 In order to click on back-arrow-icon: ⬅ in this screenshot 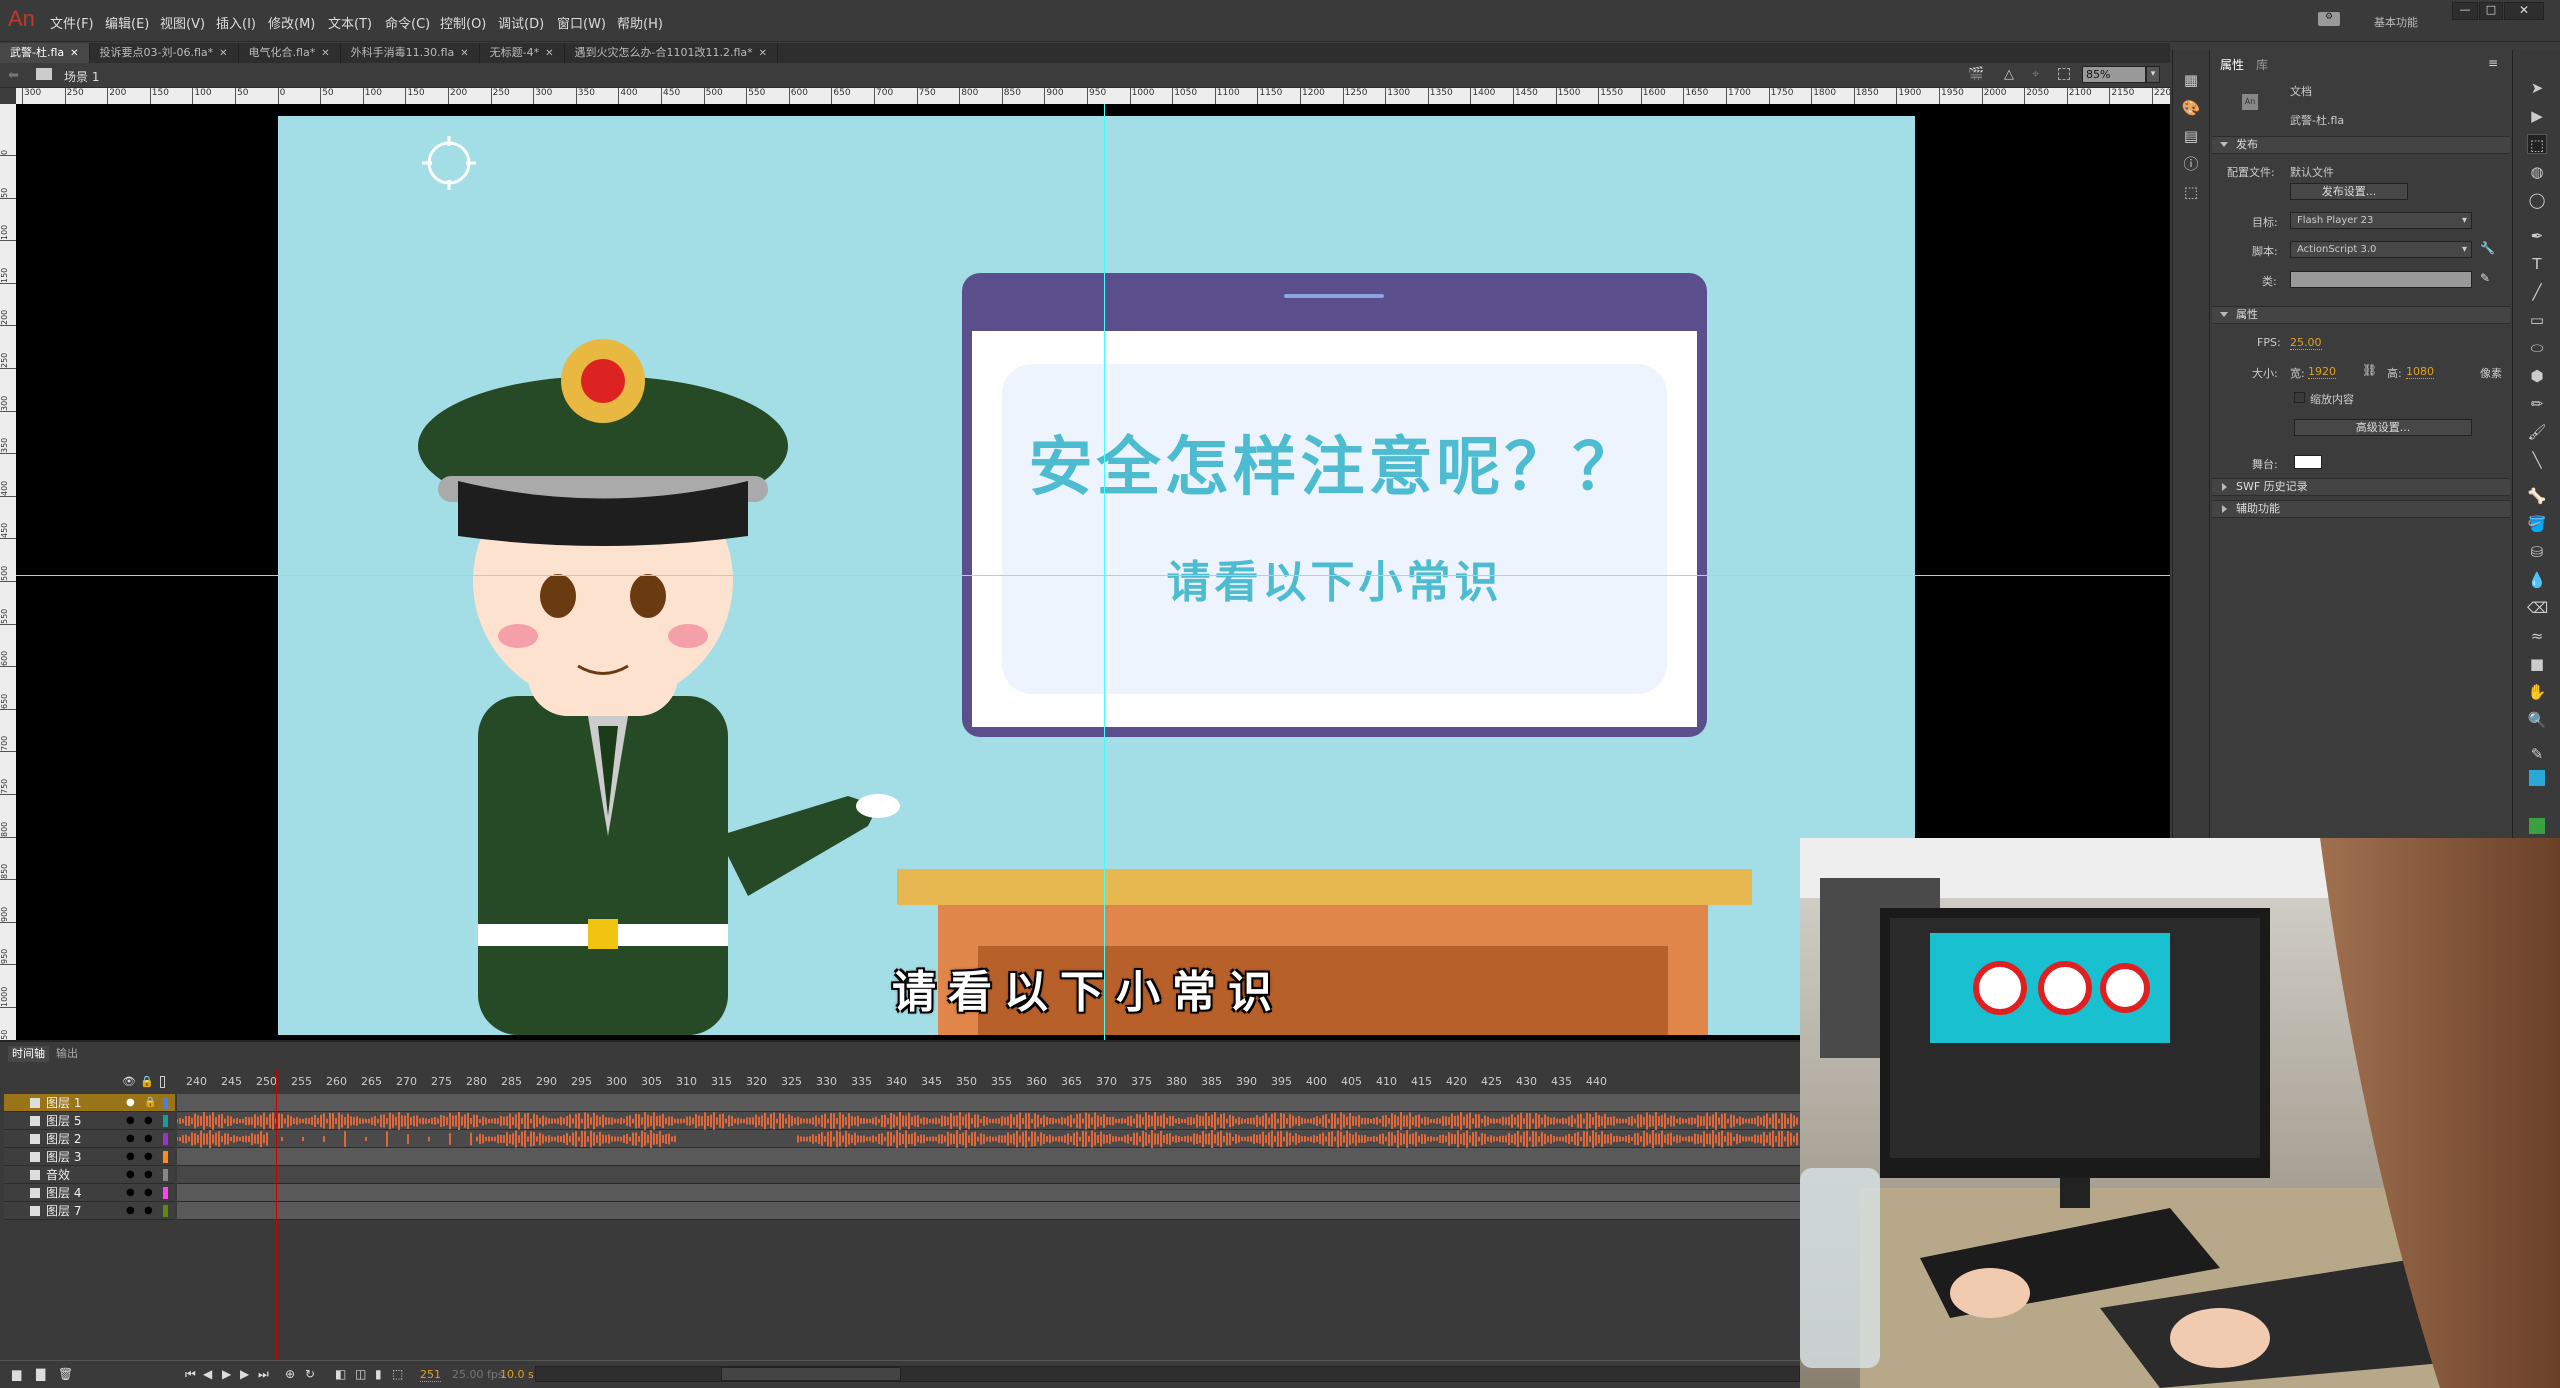, I will do `click(13, 75)`.